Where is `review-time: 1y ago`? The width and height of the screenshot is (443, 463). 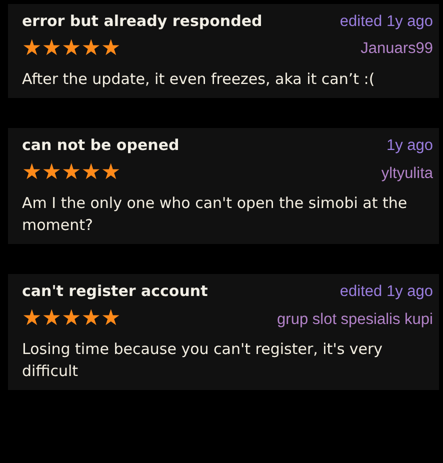 review-time: 1y ago is located at coordinates (409, 146).